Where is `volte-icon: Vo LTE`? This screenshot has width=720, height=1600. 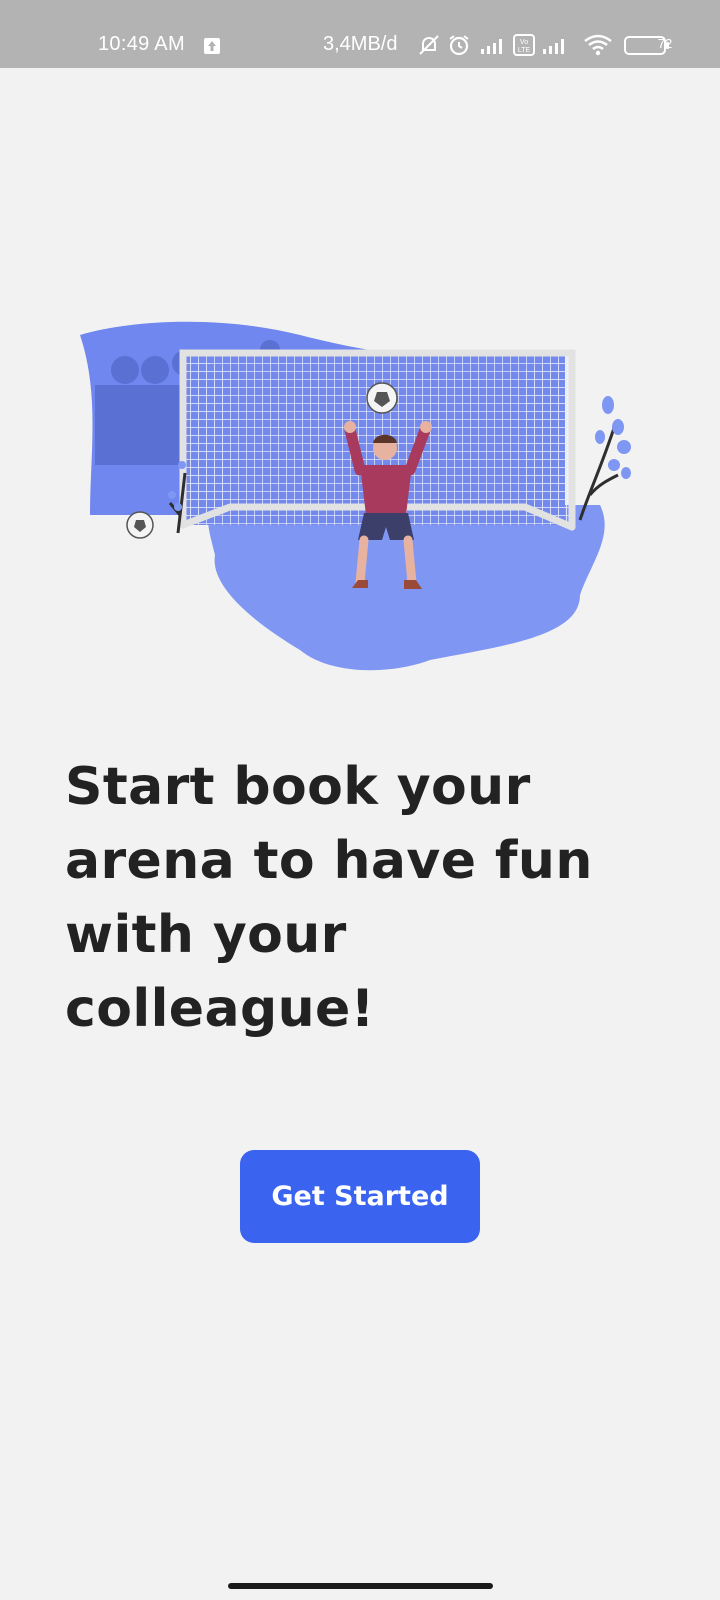 volte-icon: Vo LTE is located at coordinates (524, 45).